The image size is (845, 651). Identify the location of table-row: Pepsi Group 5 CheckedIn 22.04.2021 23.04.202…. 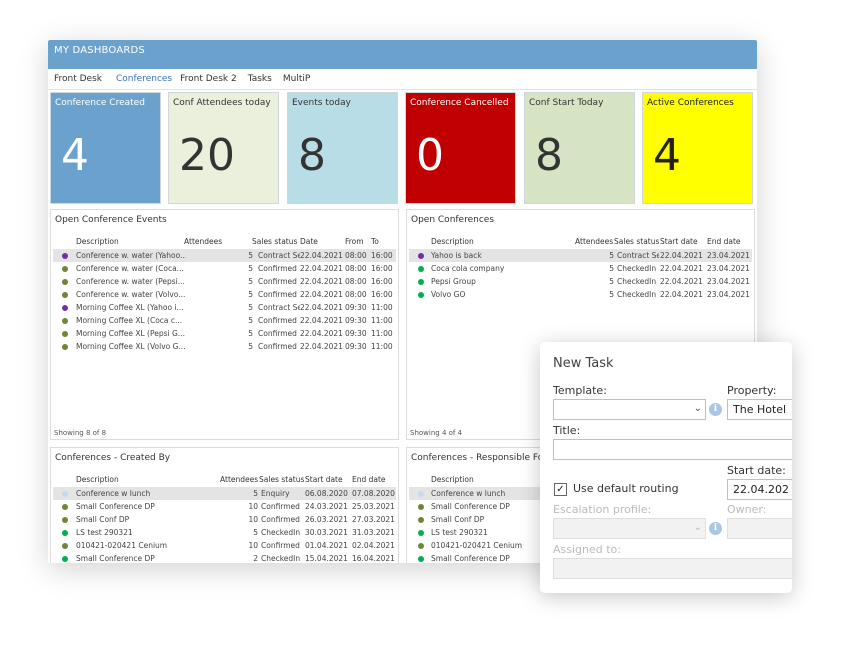
(580, 281).